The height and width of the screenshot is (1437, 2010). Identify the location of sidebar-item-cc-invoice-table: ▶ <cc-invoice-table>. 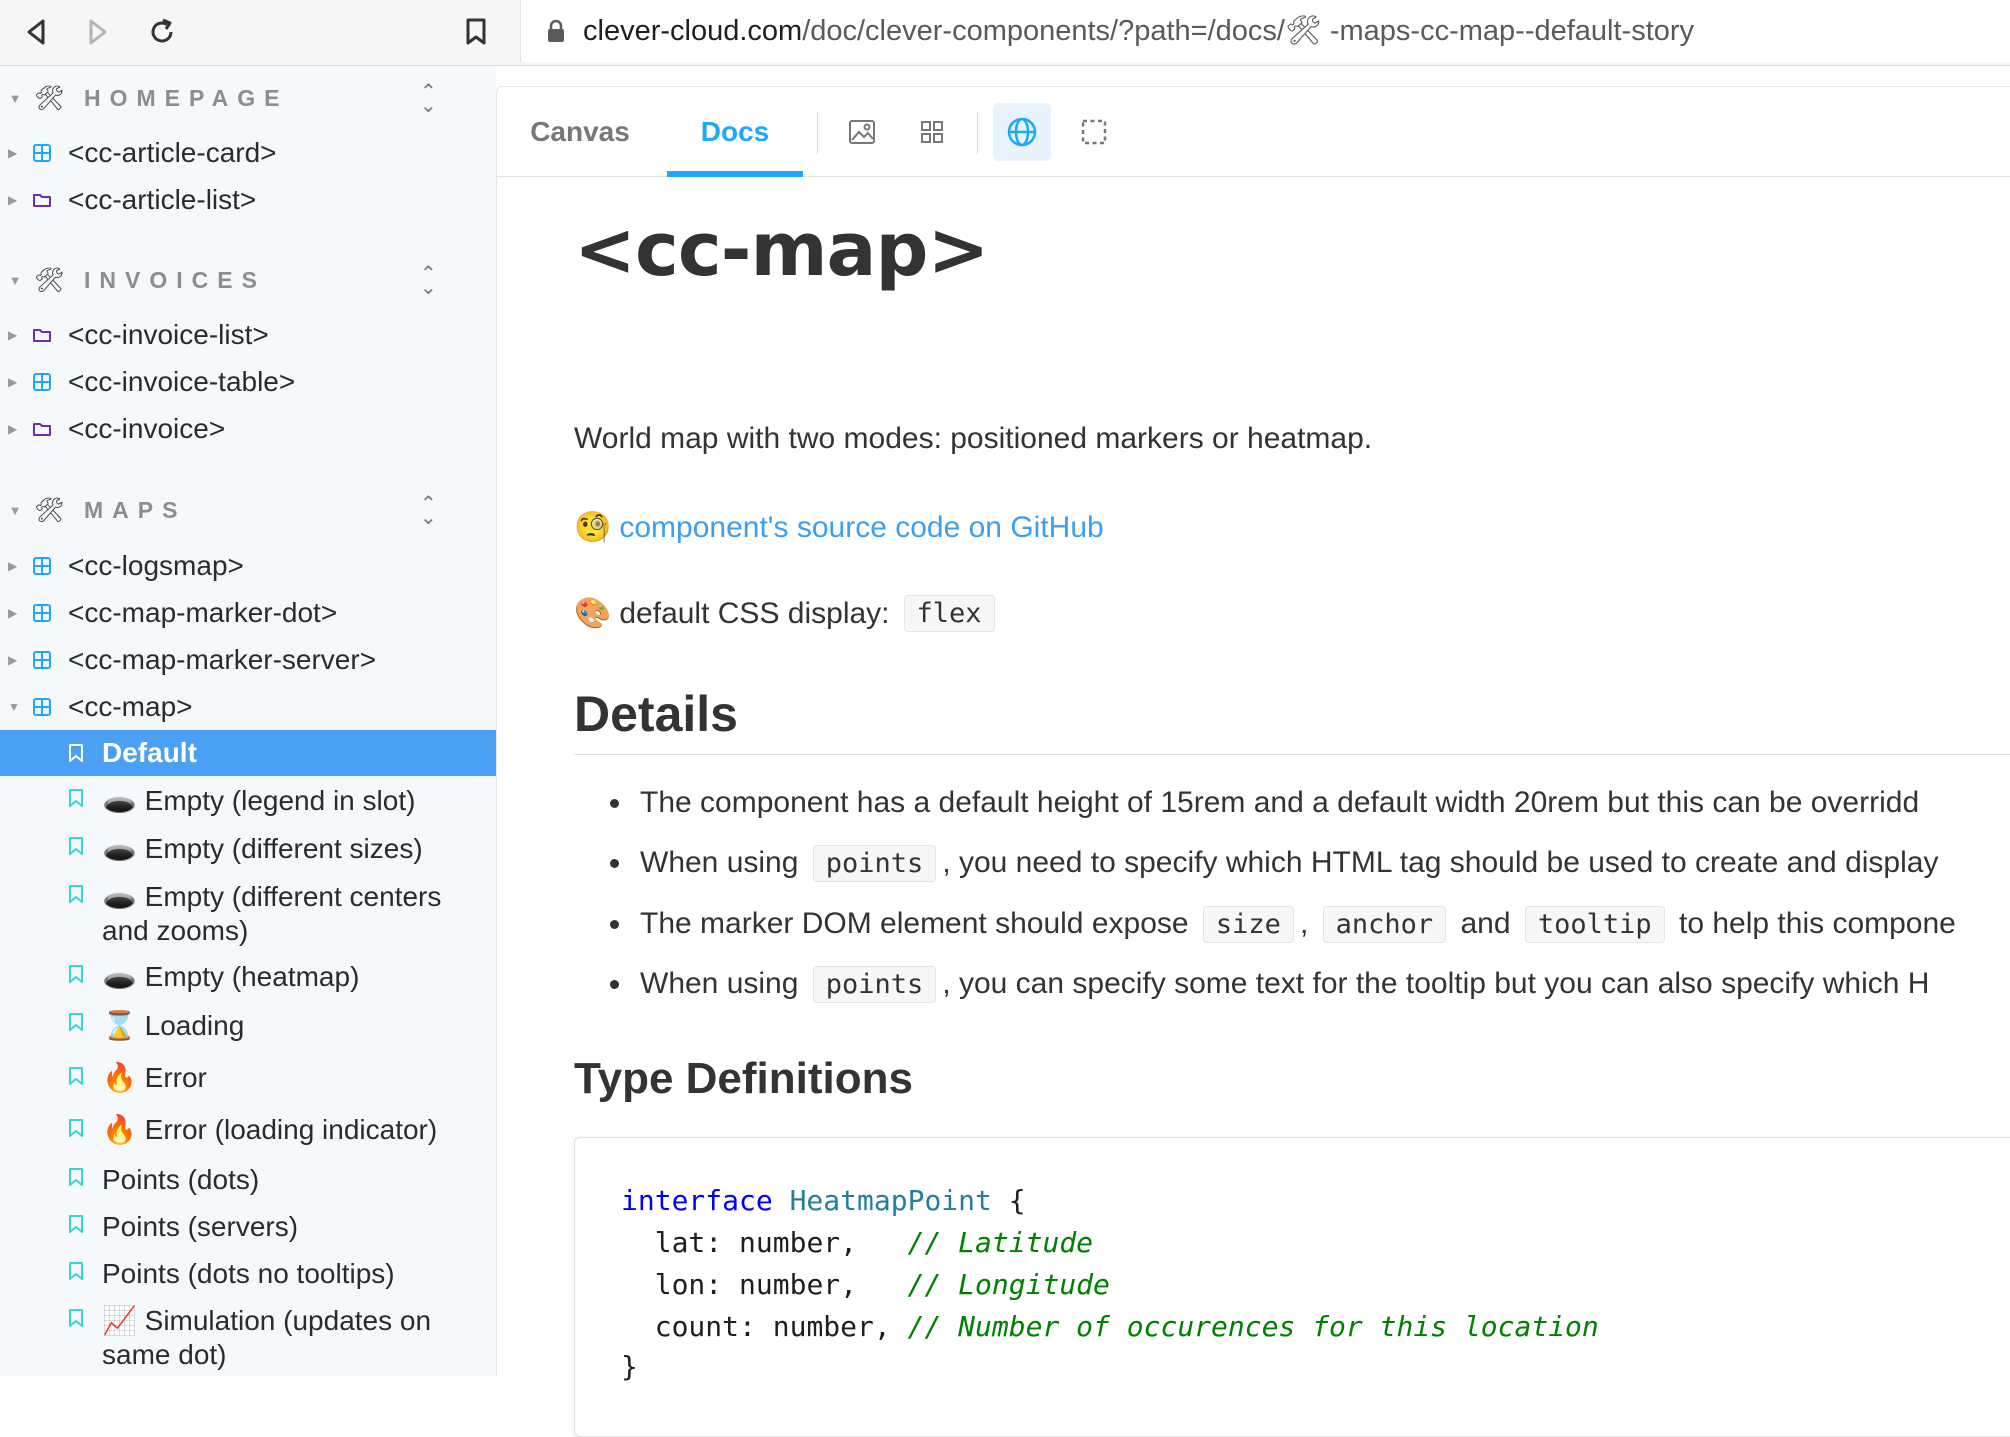
(248, 382).